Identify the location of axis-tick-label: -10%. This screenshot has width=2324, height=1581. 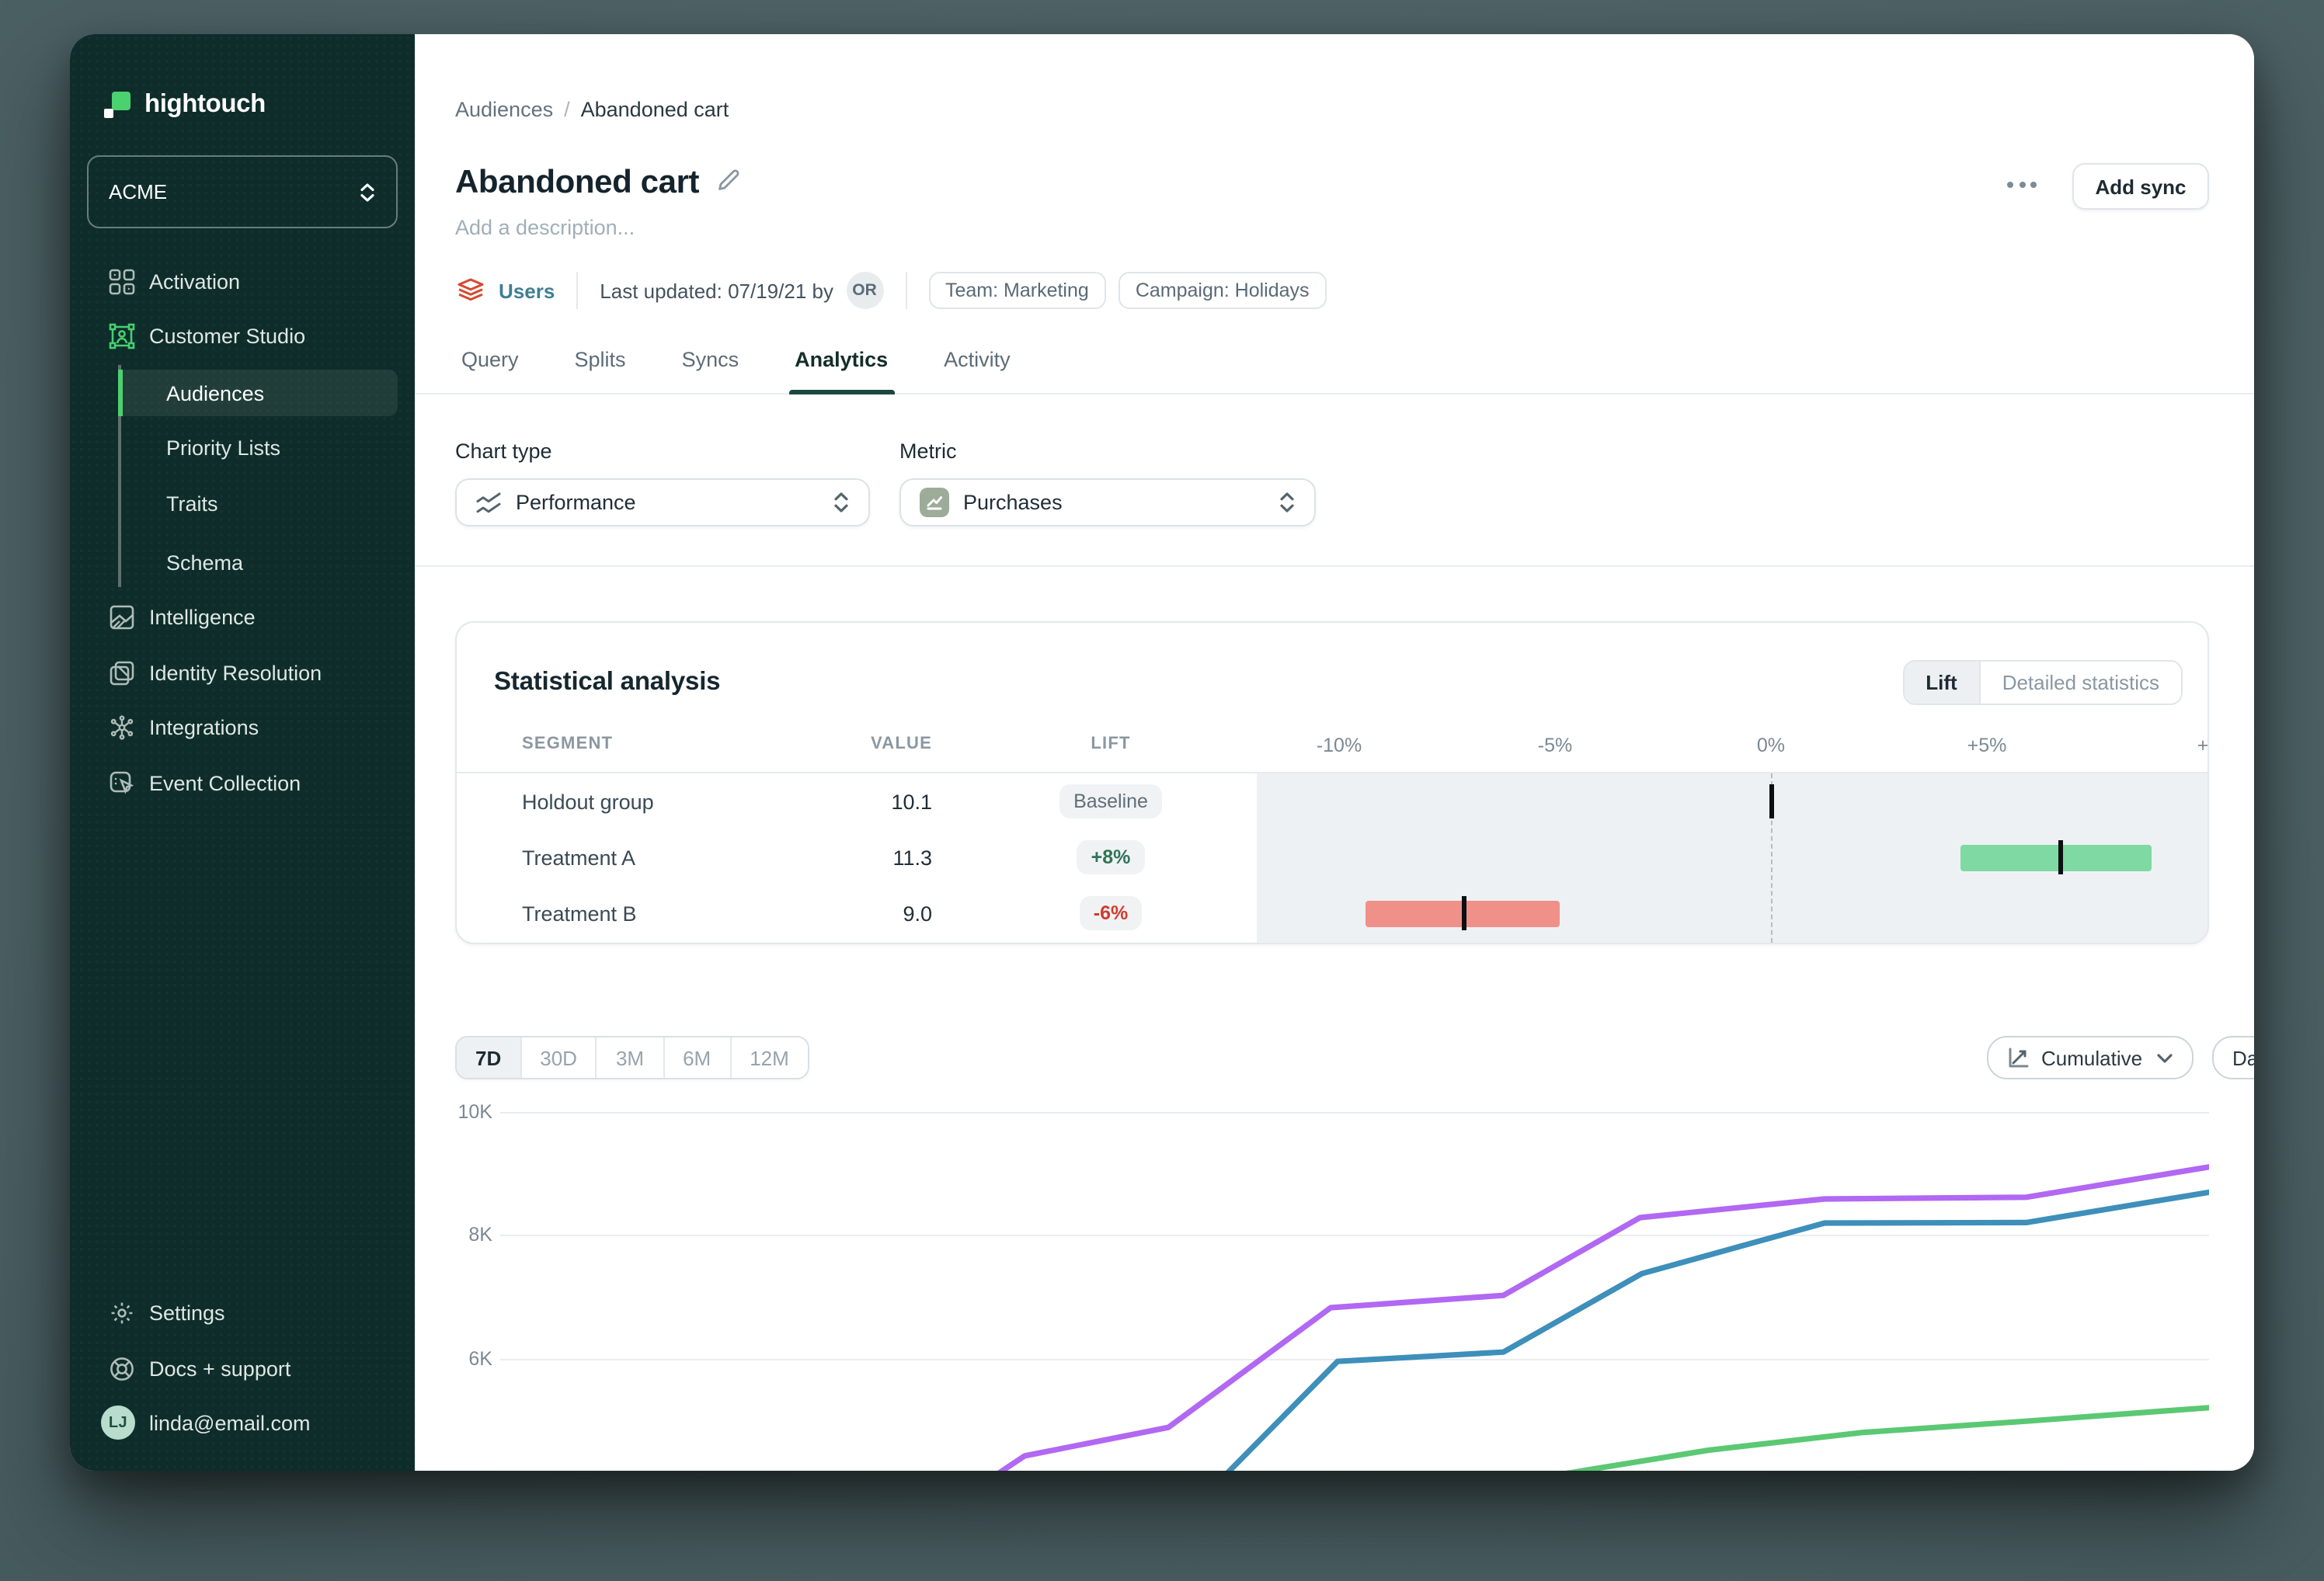
(1339, 746).